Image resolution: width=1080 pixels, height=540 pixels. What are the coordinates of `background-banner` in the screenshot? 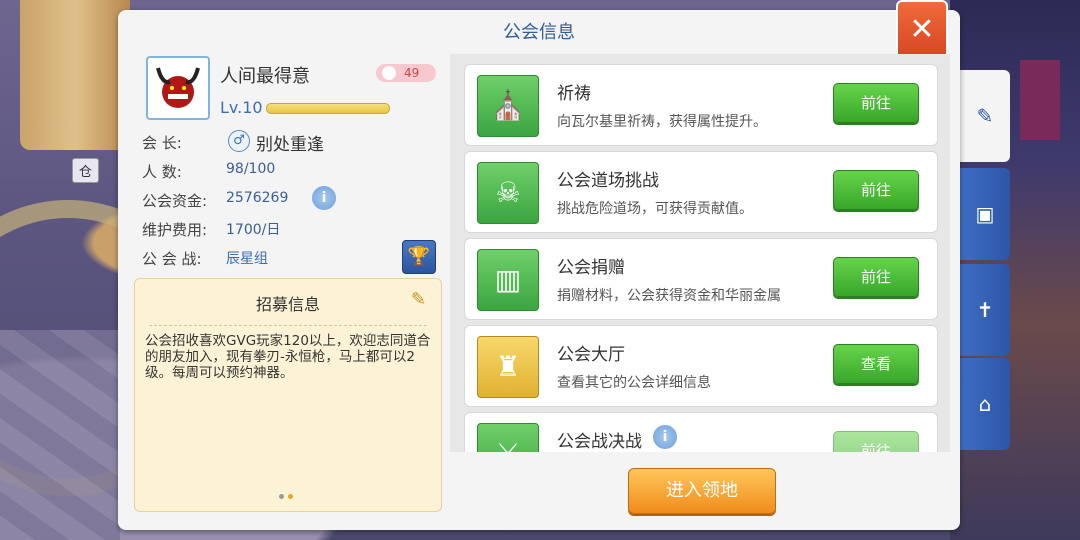 It's located at (1040, 100).